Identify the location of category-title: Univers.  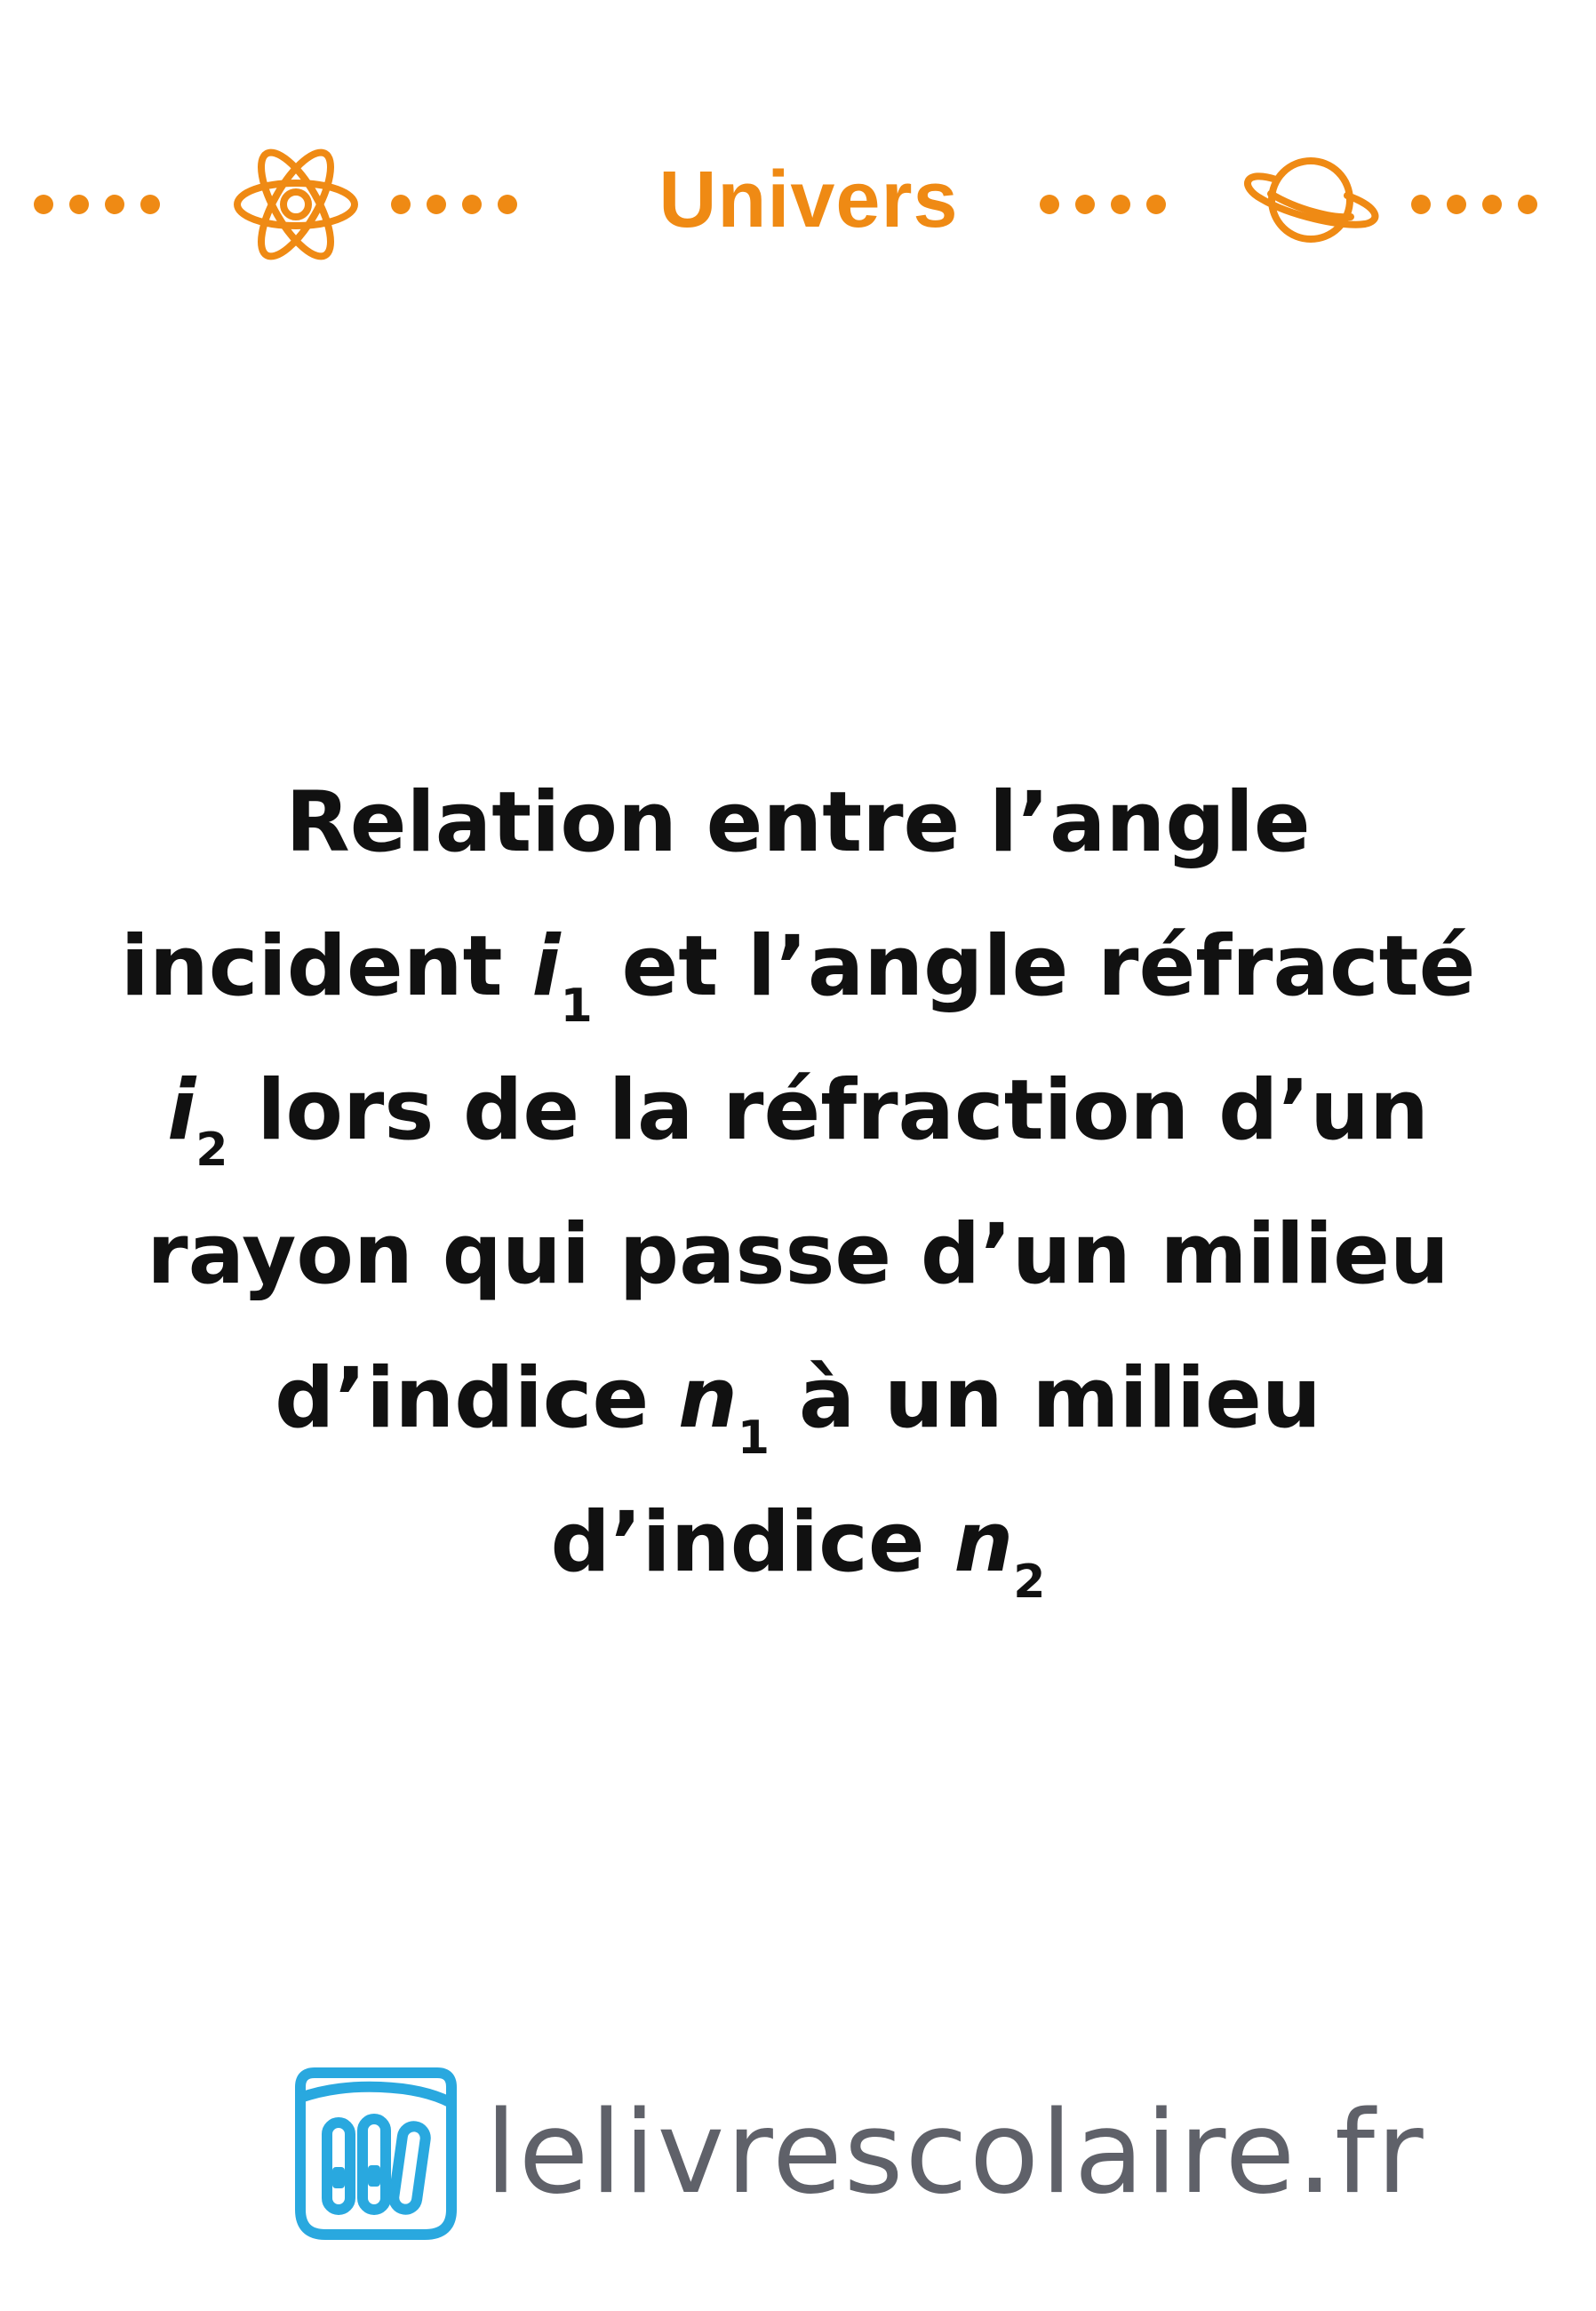
(808, 200).